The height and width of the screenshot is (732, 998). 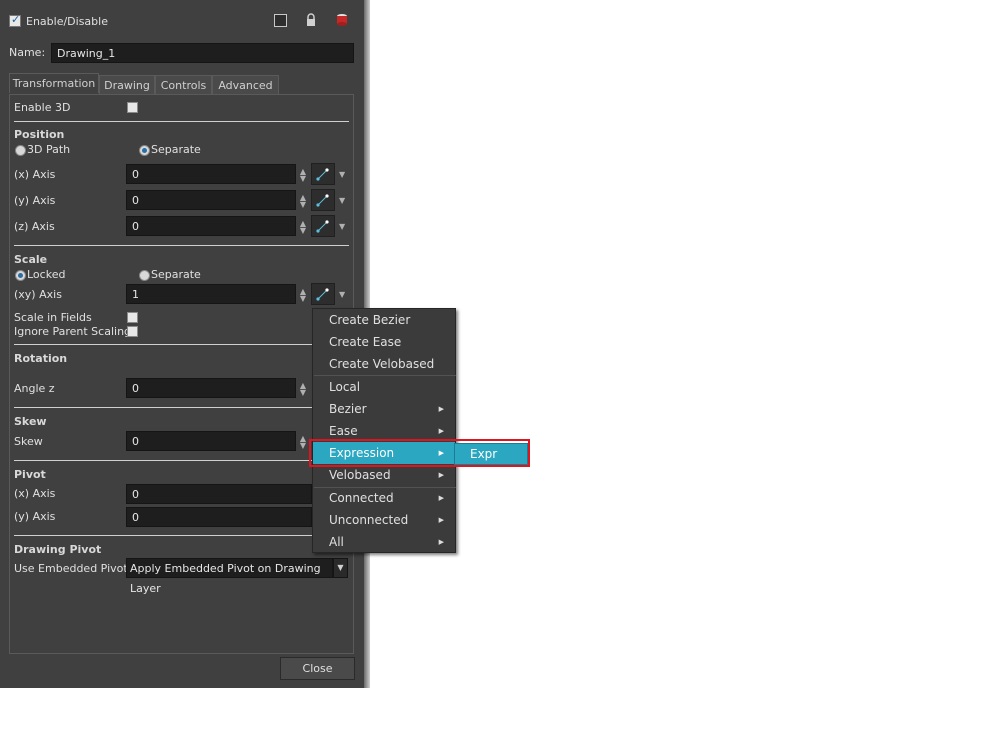 I want to click on menu-item-label: Velobased, so click(x=360, y=475).